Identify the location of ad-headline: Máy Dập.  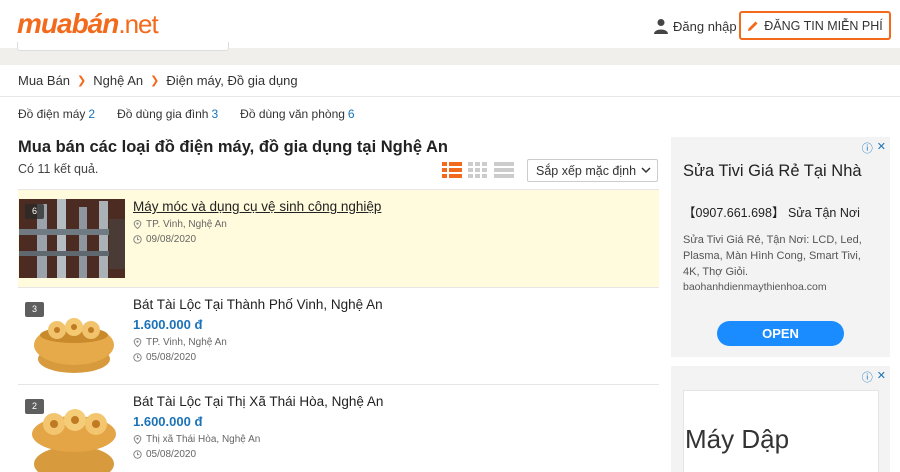
(737, 439).